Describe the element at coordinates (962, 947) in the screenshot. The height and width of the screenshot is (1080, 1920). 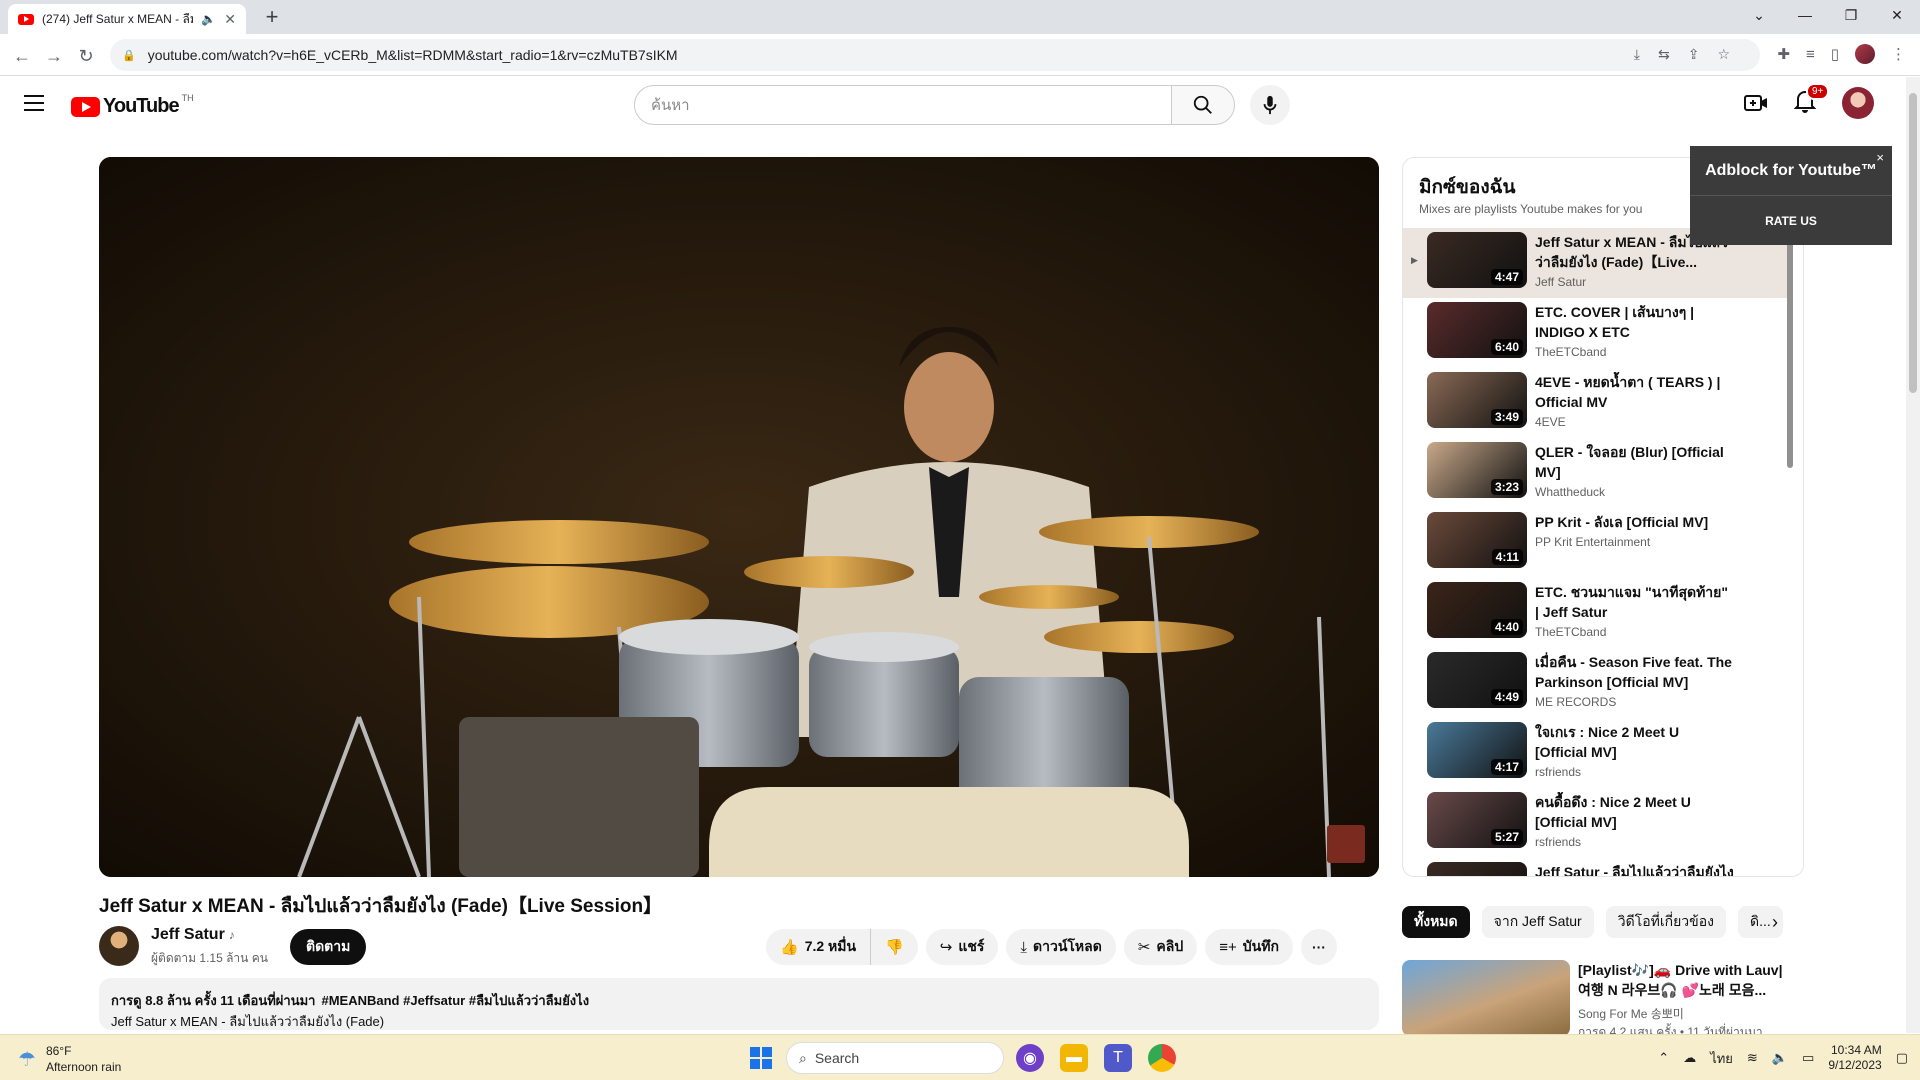
I see `share-button: ↪ แชร์` at that location.